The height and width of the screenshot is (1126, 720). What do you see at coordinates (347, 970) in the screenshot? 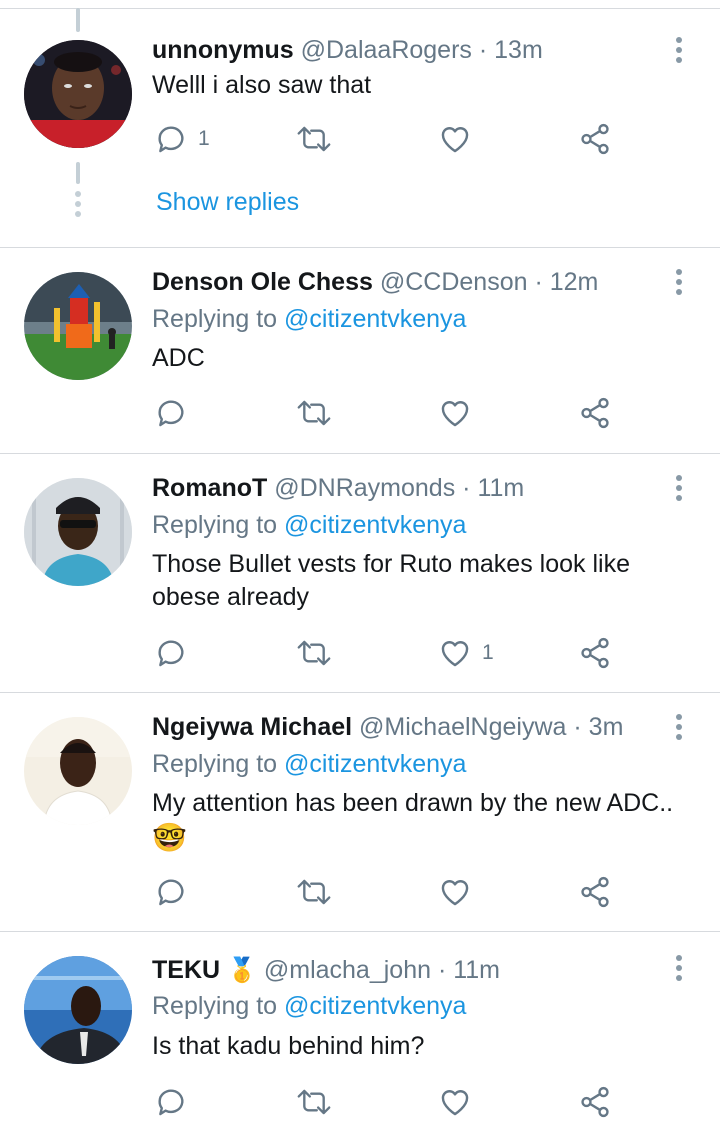
I see `author-handle: @mlacha_john` at bounding box center [347, 970].